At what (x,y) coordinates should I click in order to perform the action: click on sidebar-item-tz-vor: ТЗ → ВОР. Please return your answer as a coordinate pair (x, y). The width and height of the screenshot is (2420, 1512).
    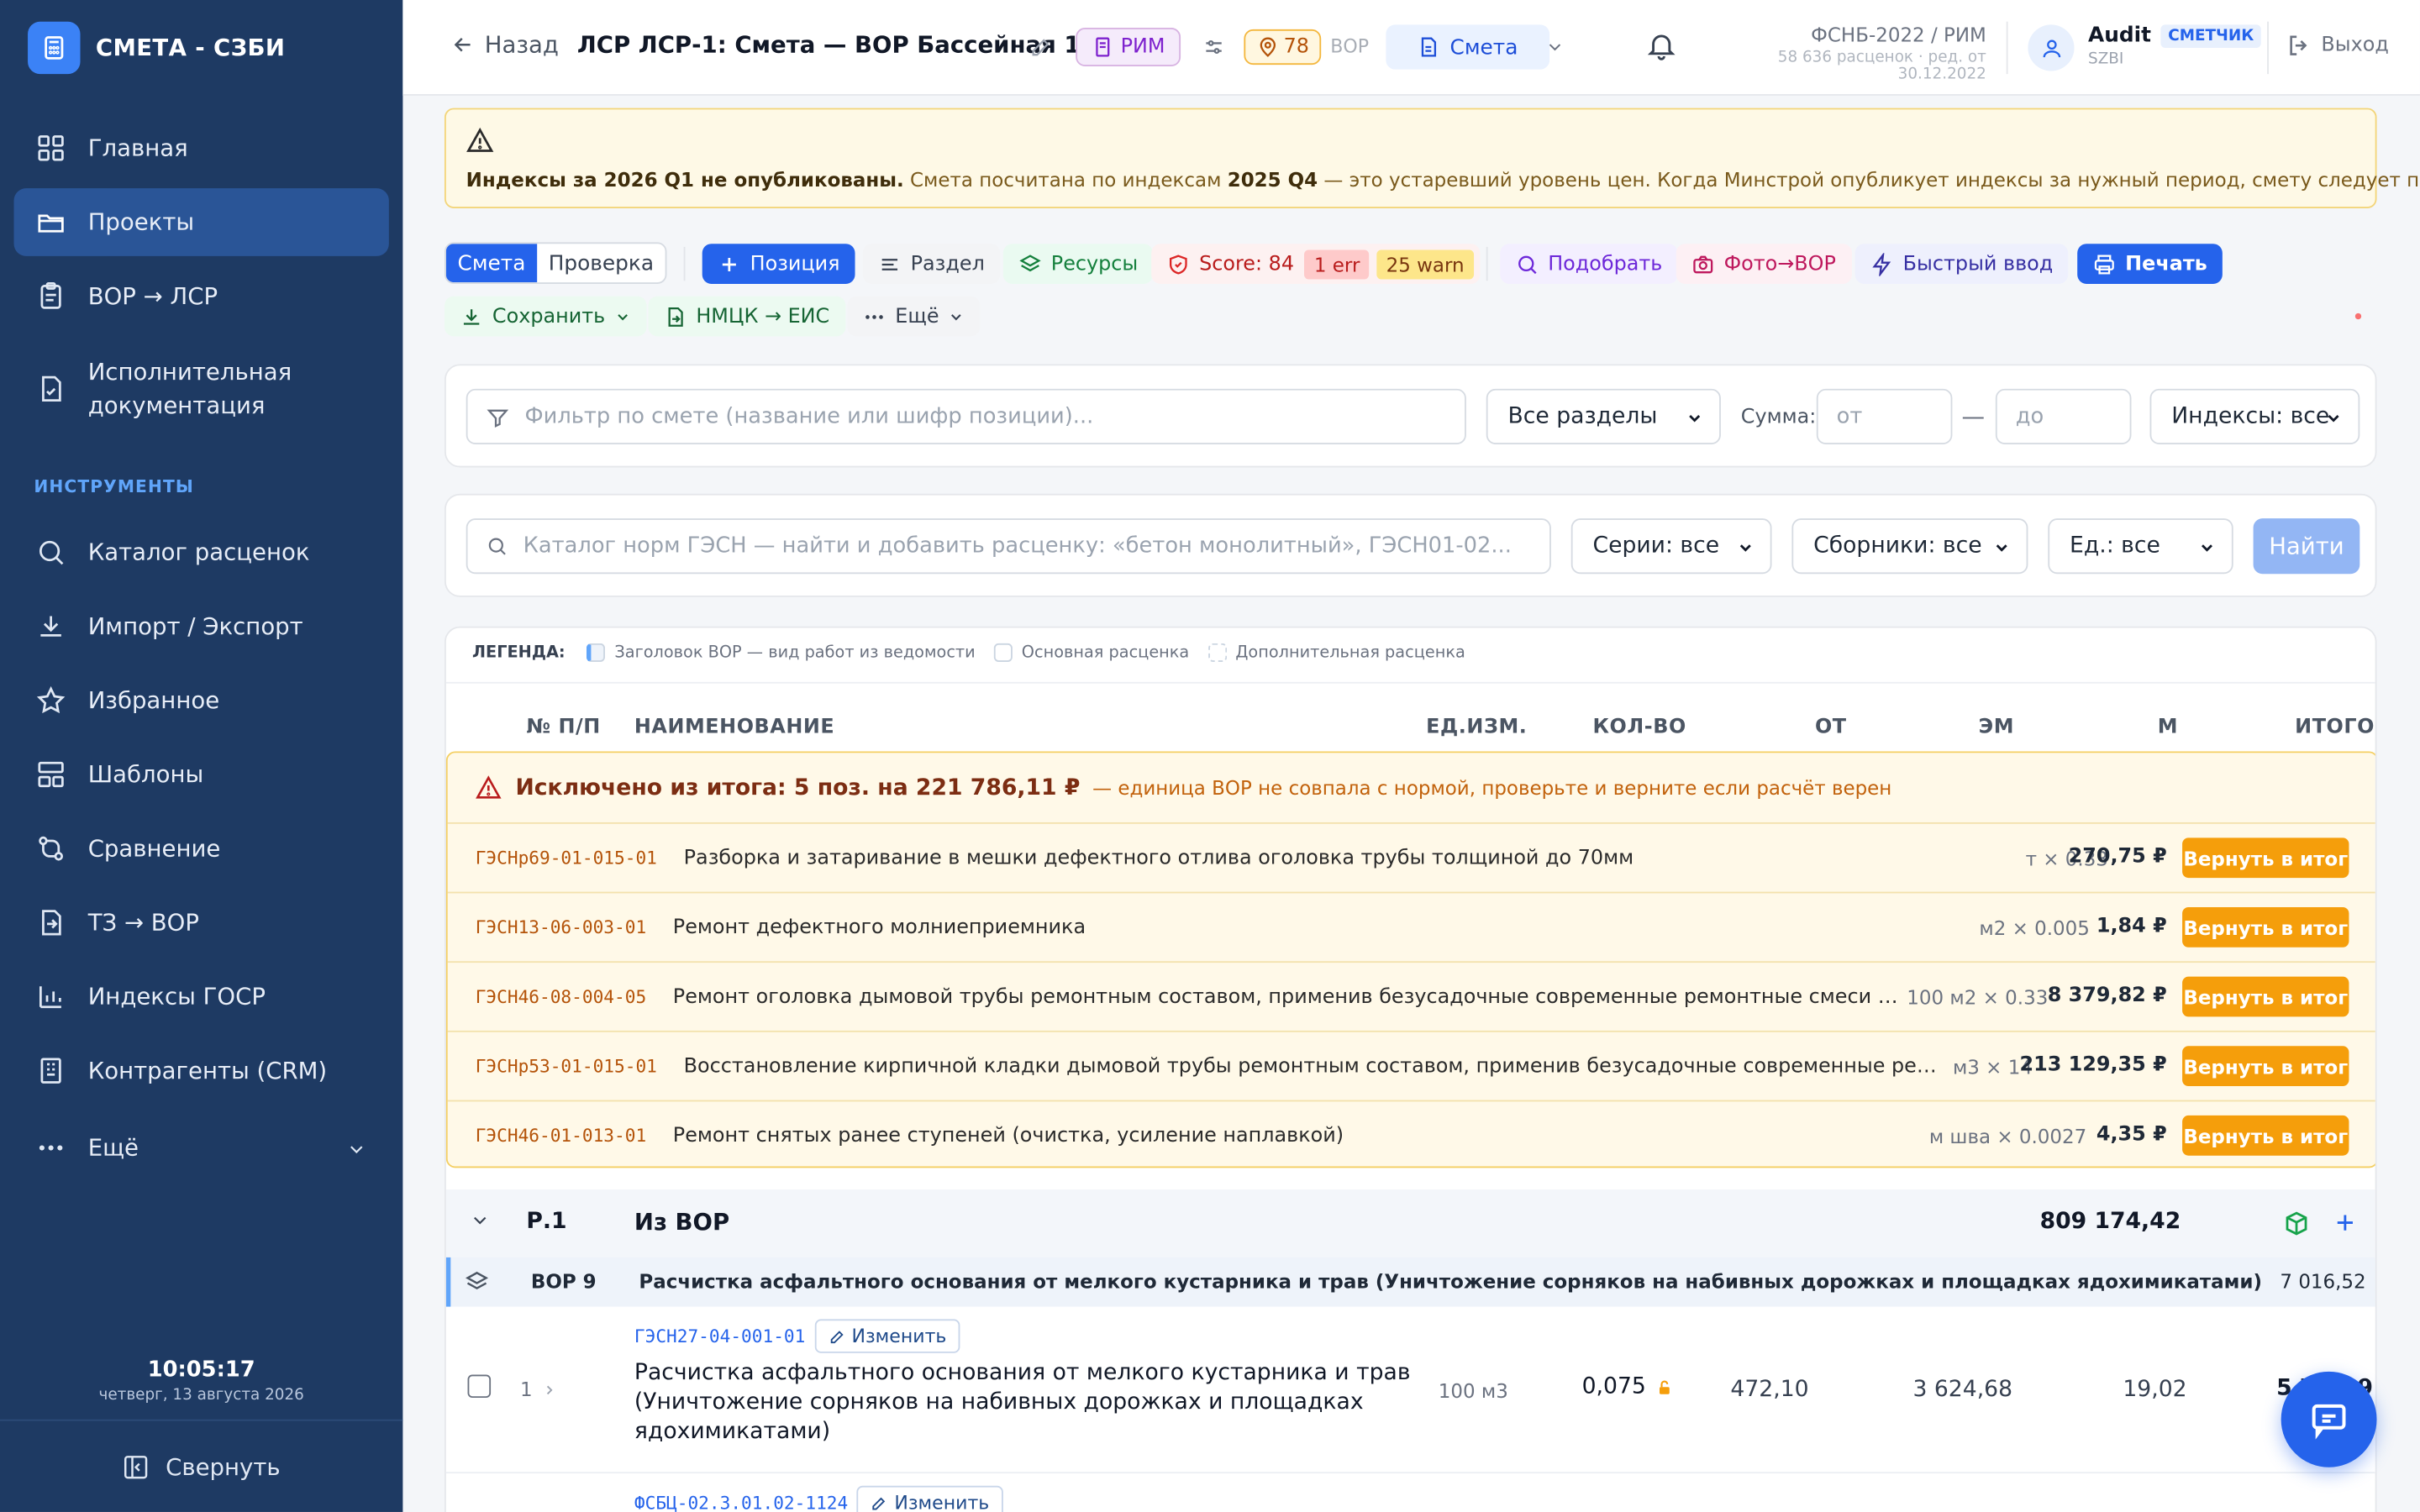
    Looking at the image, I should click on (202, 923).